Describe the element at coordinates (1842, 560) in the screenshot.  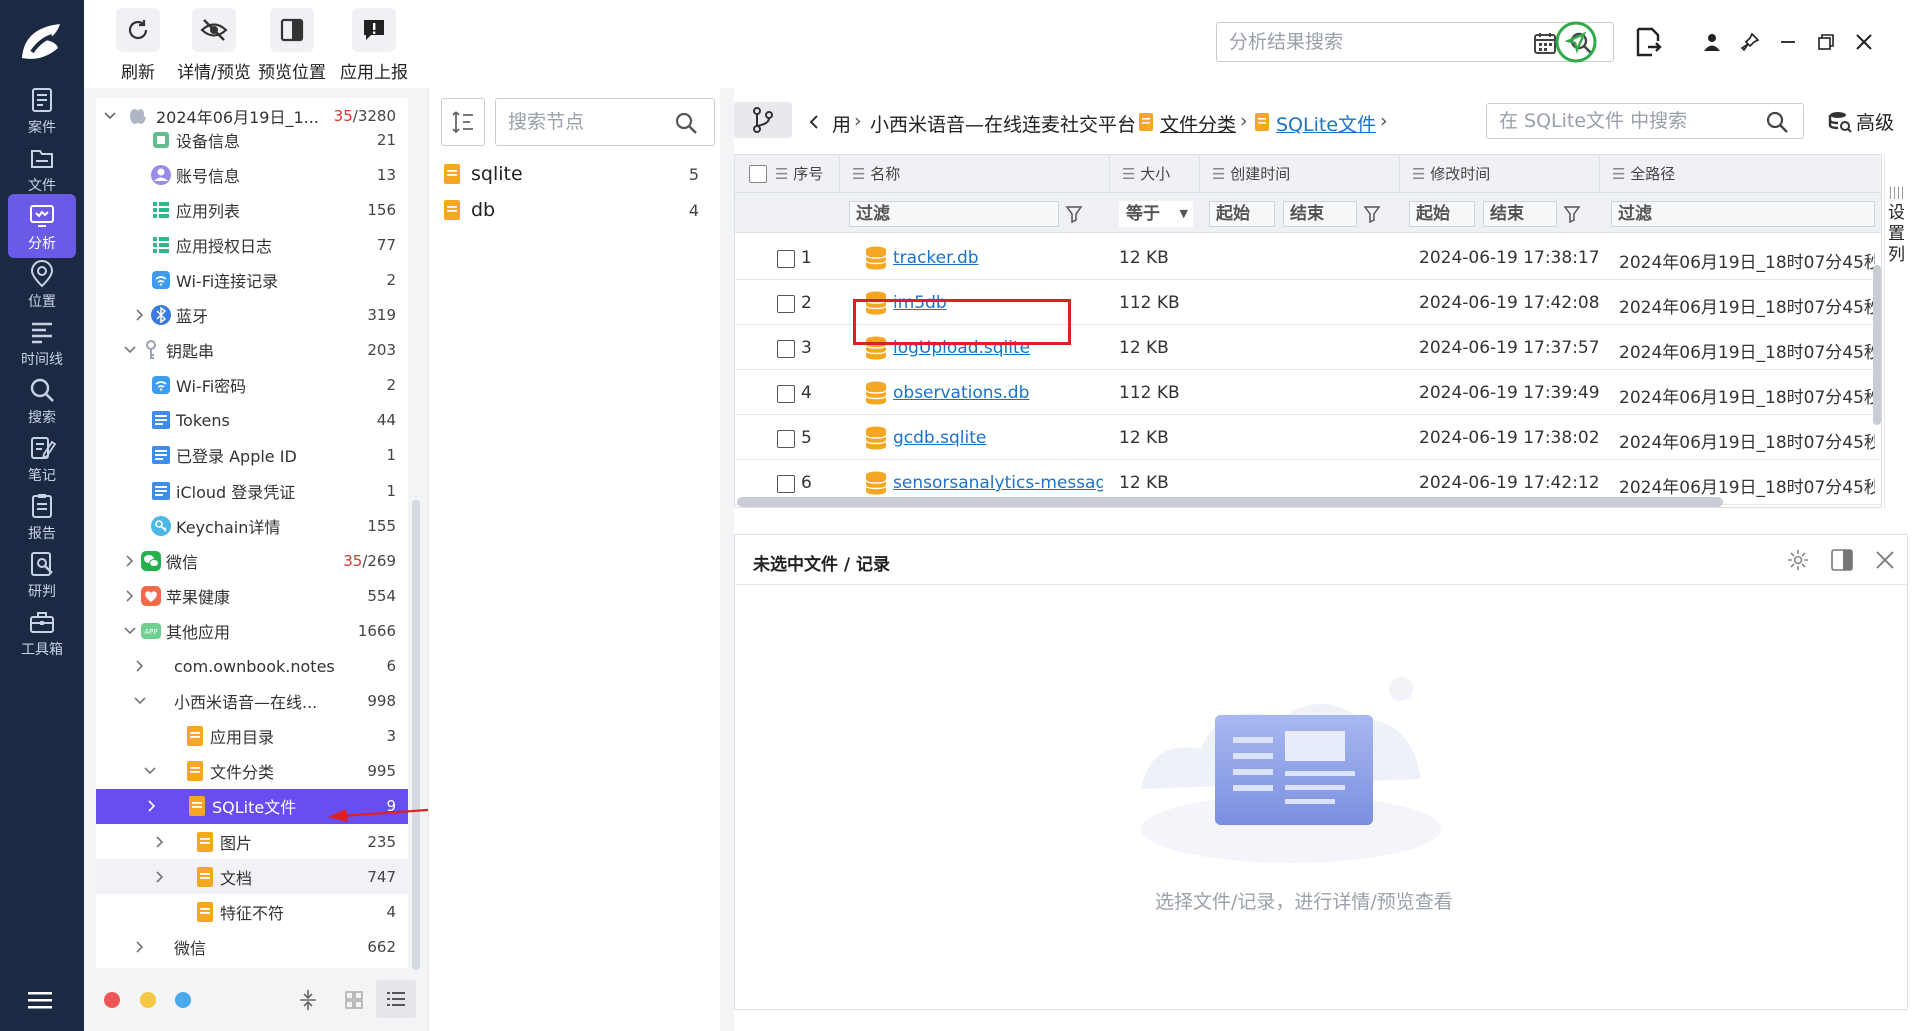
I see `split-panel-icon` at that location.